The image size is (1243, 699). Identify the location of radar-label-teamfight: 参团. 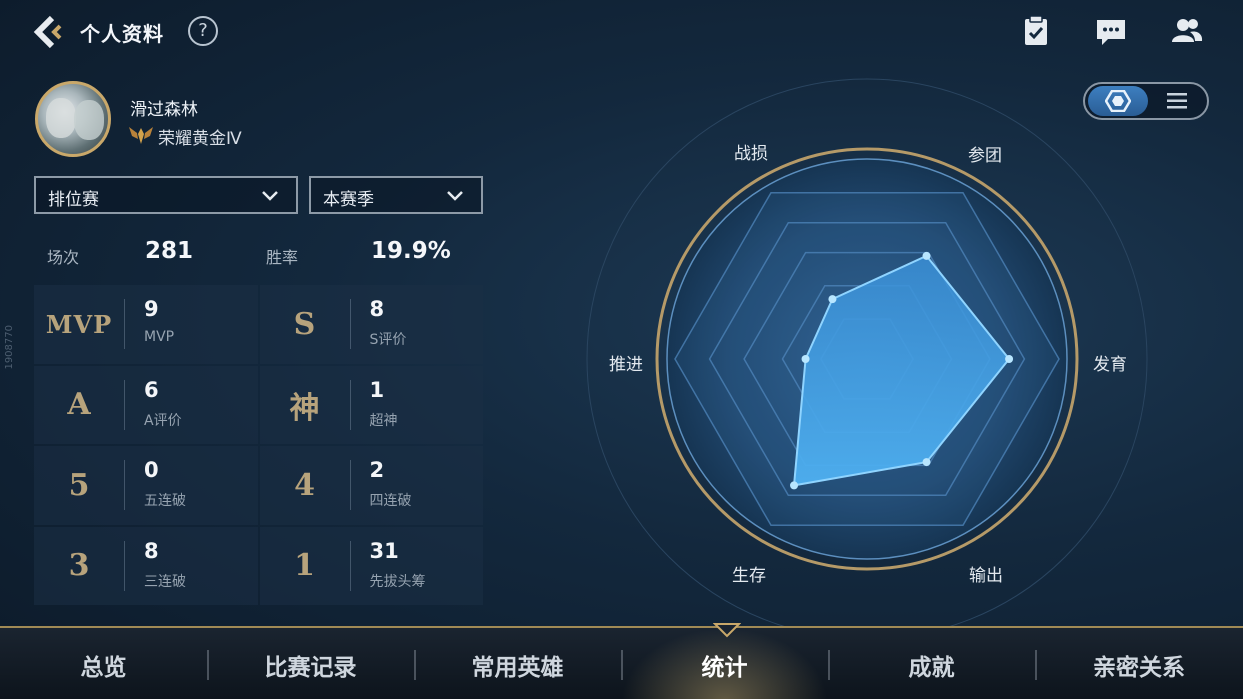
(985, 156).